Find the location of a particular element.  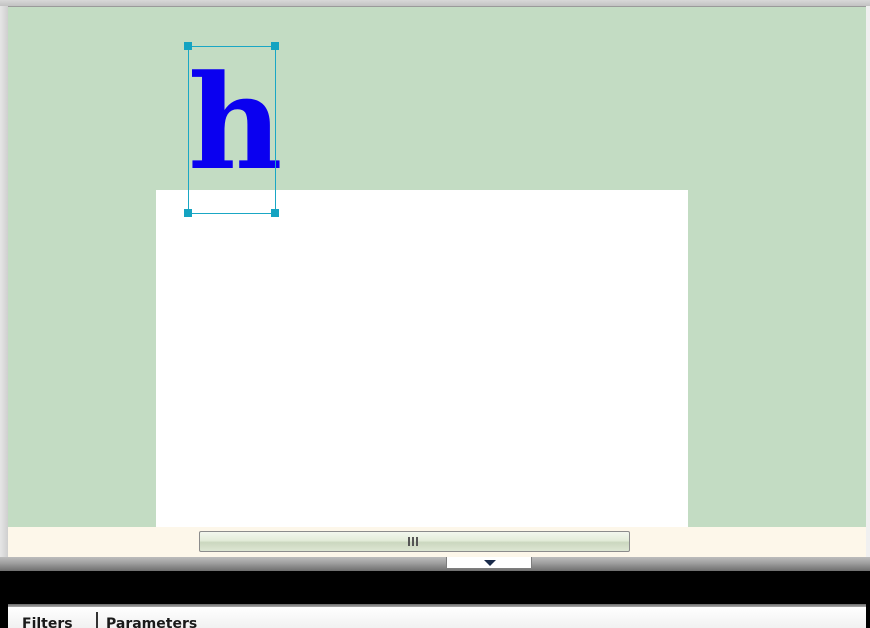

bottom-panel: Filters Parameters is located at coordinates (435, 599).